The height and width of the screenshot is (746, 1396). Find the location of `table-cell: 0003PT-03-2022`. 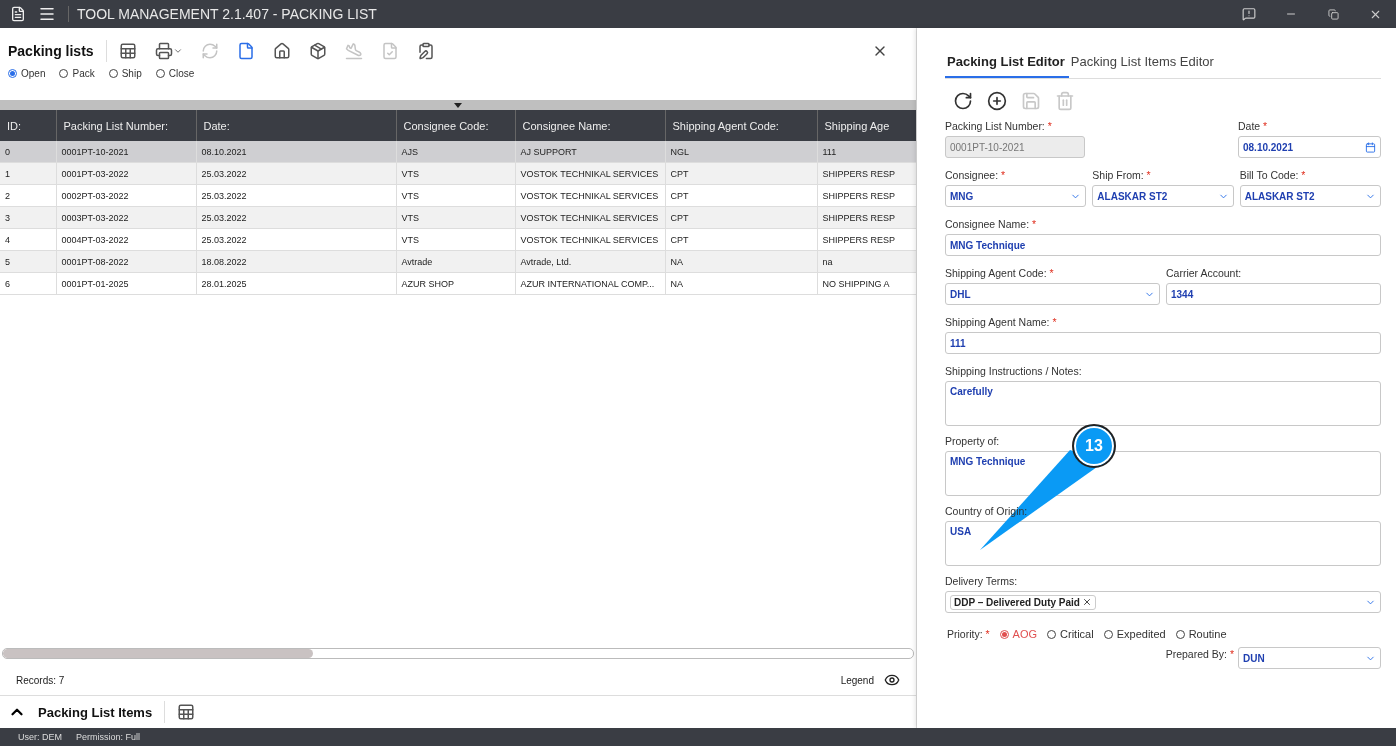

table-cell: 0003PT-03-2022 is located at coordinates (126, 217).